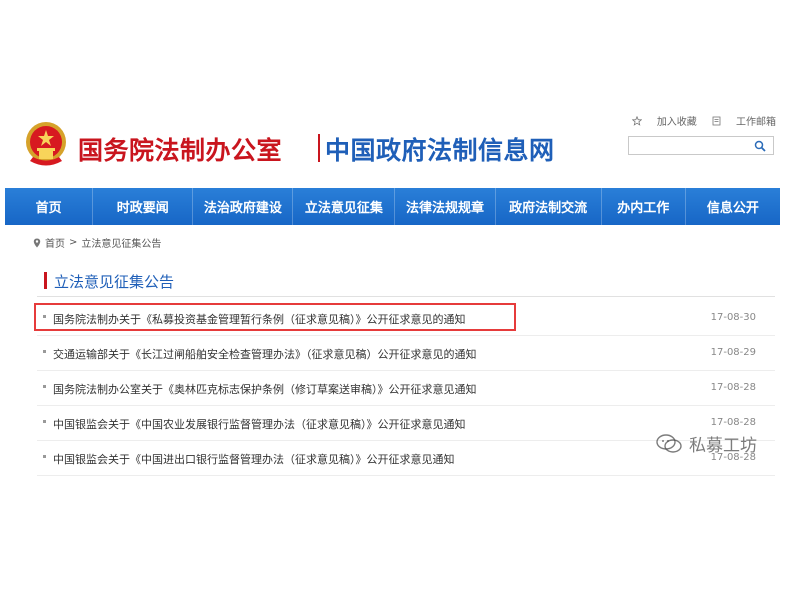 The height and width of the screenshot is (600, 800). What do you see at coordinates (716, 120) in the screenshot?
I see `document-icon` at bounding box center [716, 120].